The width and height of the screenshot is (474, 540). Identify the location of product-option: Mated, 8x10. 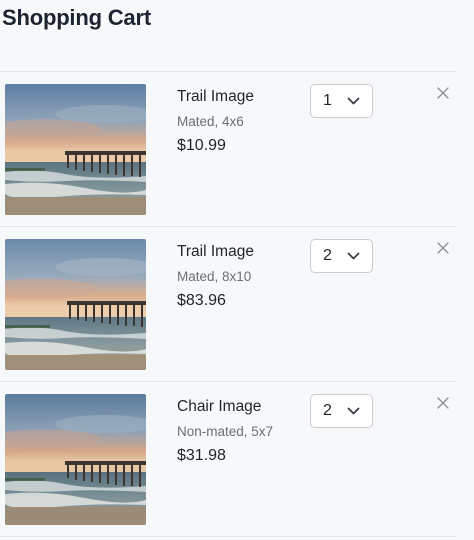
(214, 276).